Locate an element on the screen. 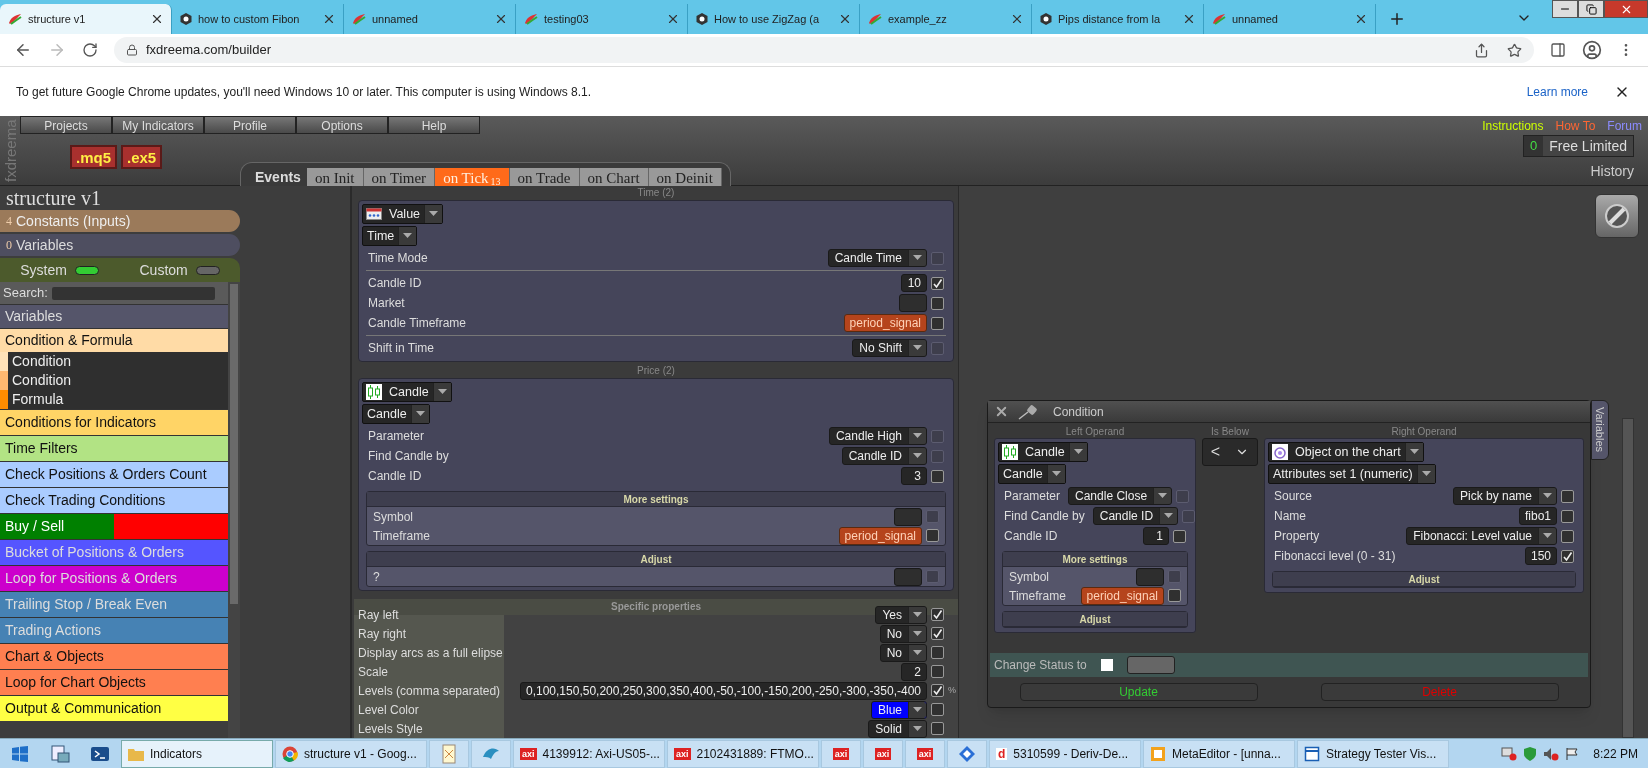  field-label: Source is located at coordinates (1293, 496).